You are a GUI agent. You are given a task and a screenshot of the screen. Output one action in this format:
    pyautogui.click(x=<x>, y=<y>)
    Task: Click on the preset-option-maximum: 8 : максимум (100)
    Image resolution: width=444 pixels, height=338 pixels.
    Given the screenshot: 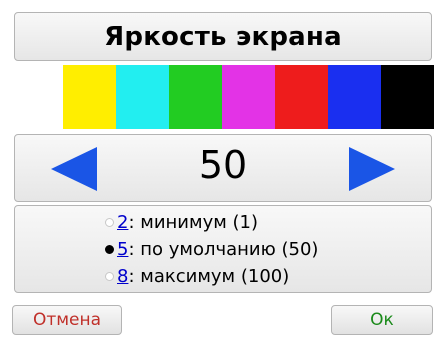 What is the action you would take?
    pyautogui.click(x=197, y=276)
    